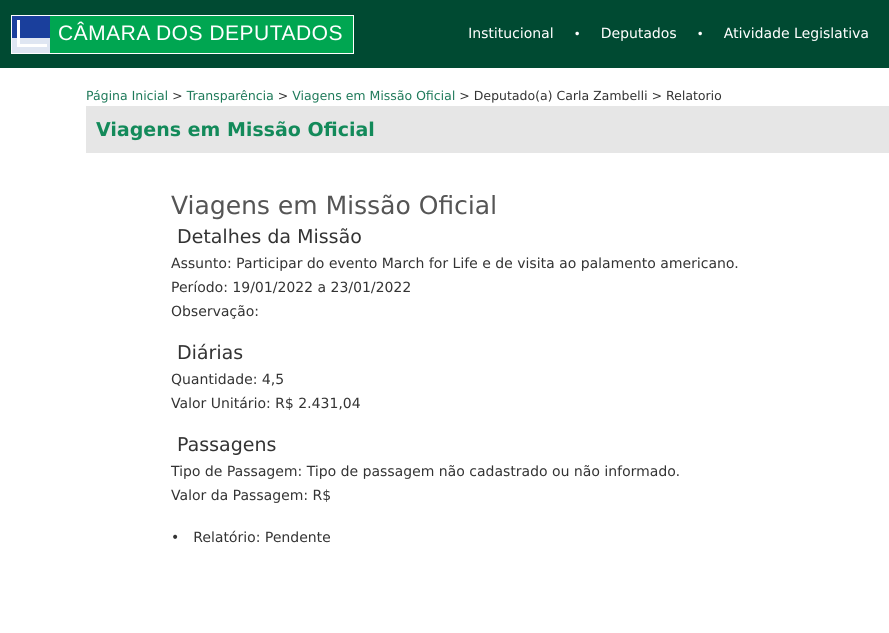 This screenshot has width=889, height=633. I want to click on breadcrumb-link: Transparência, so click(230, 95).